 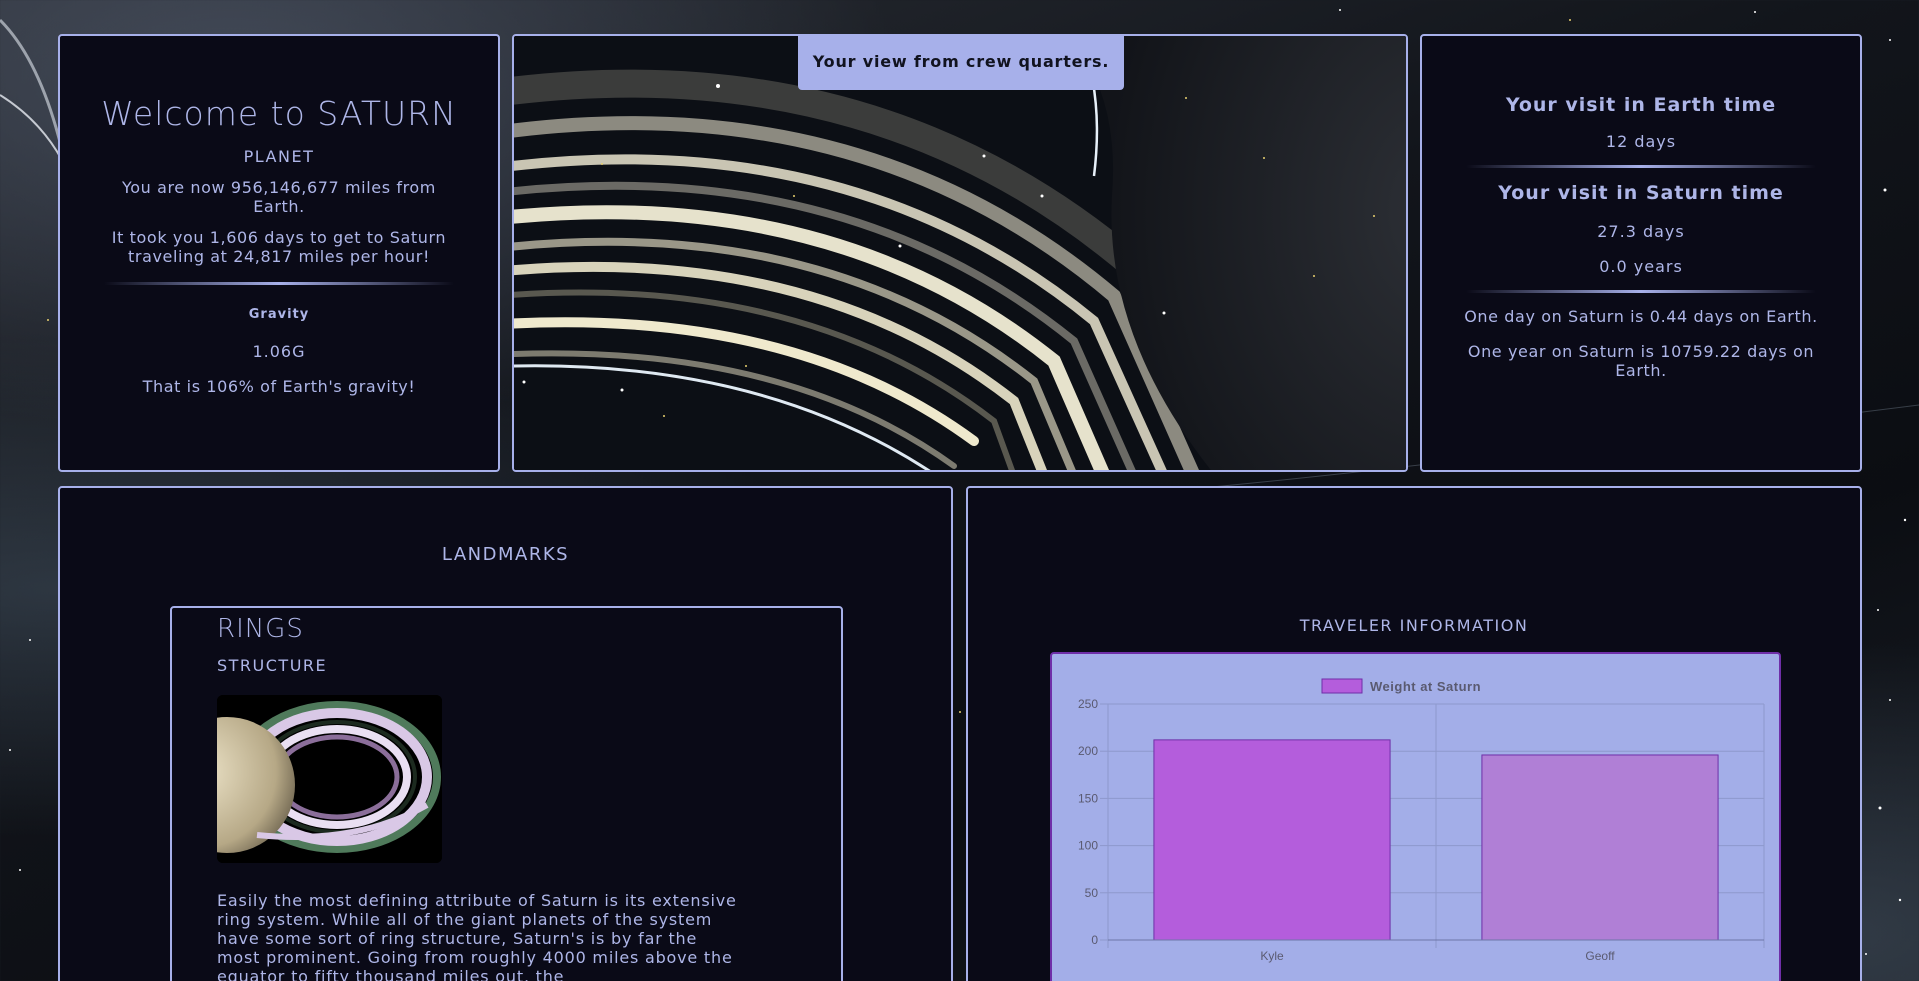 What do you see at coordinates (329, 779) in the screenshot?
I see `saturn-rings-image` at bounding box center [329, 779].